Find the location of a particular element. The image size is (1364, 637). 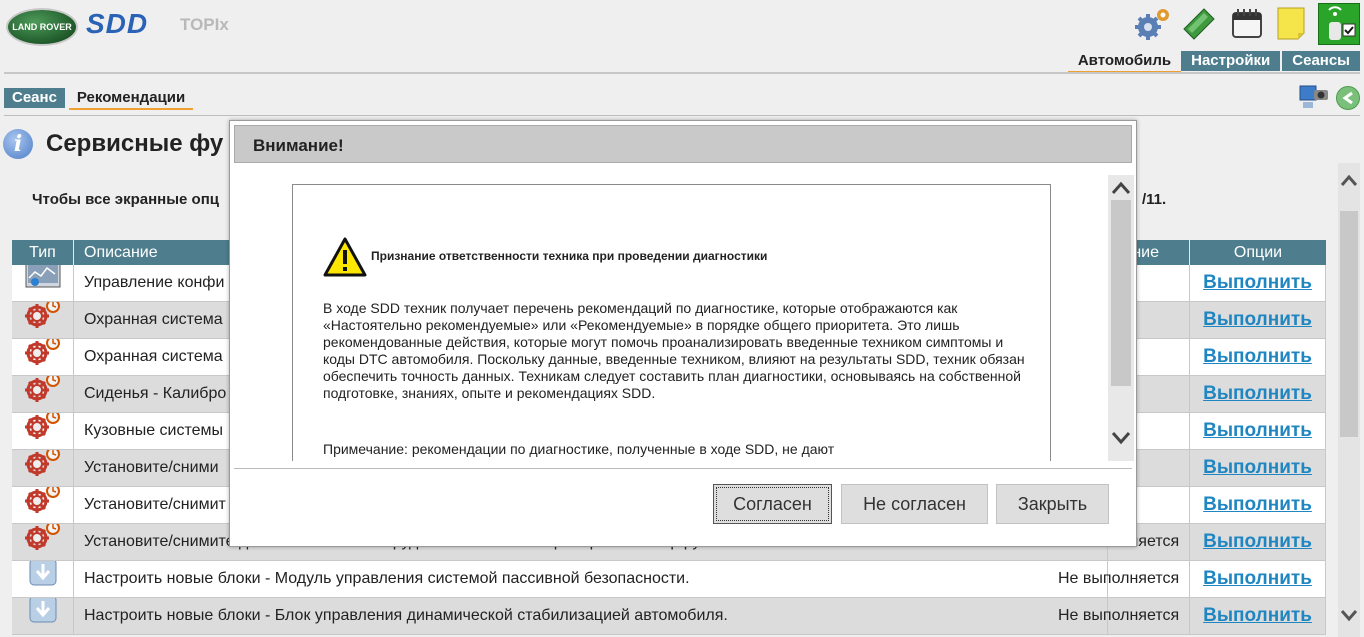

tab-sessions: Сеансы is located at coordinates (1321, 61).